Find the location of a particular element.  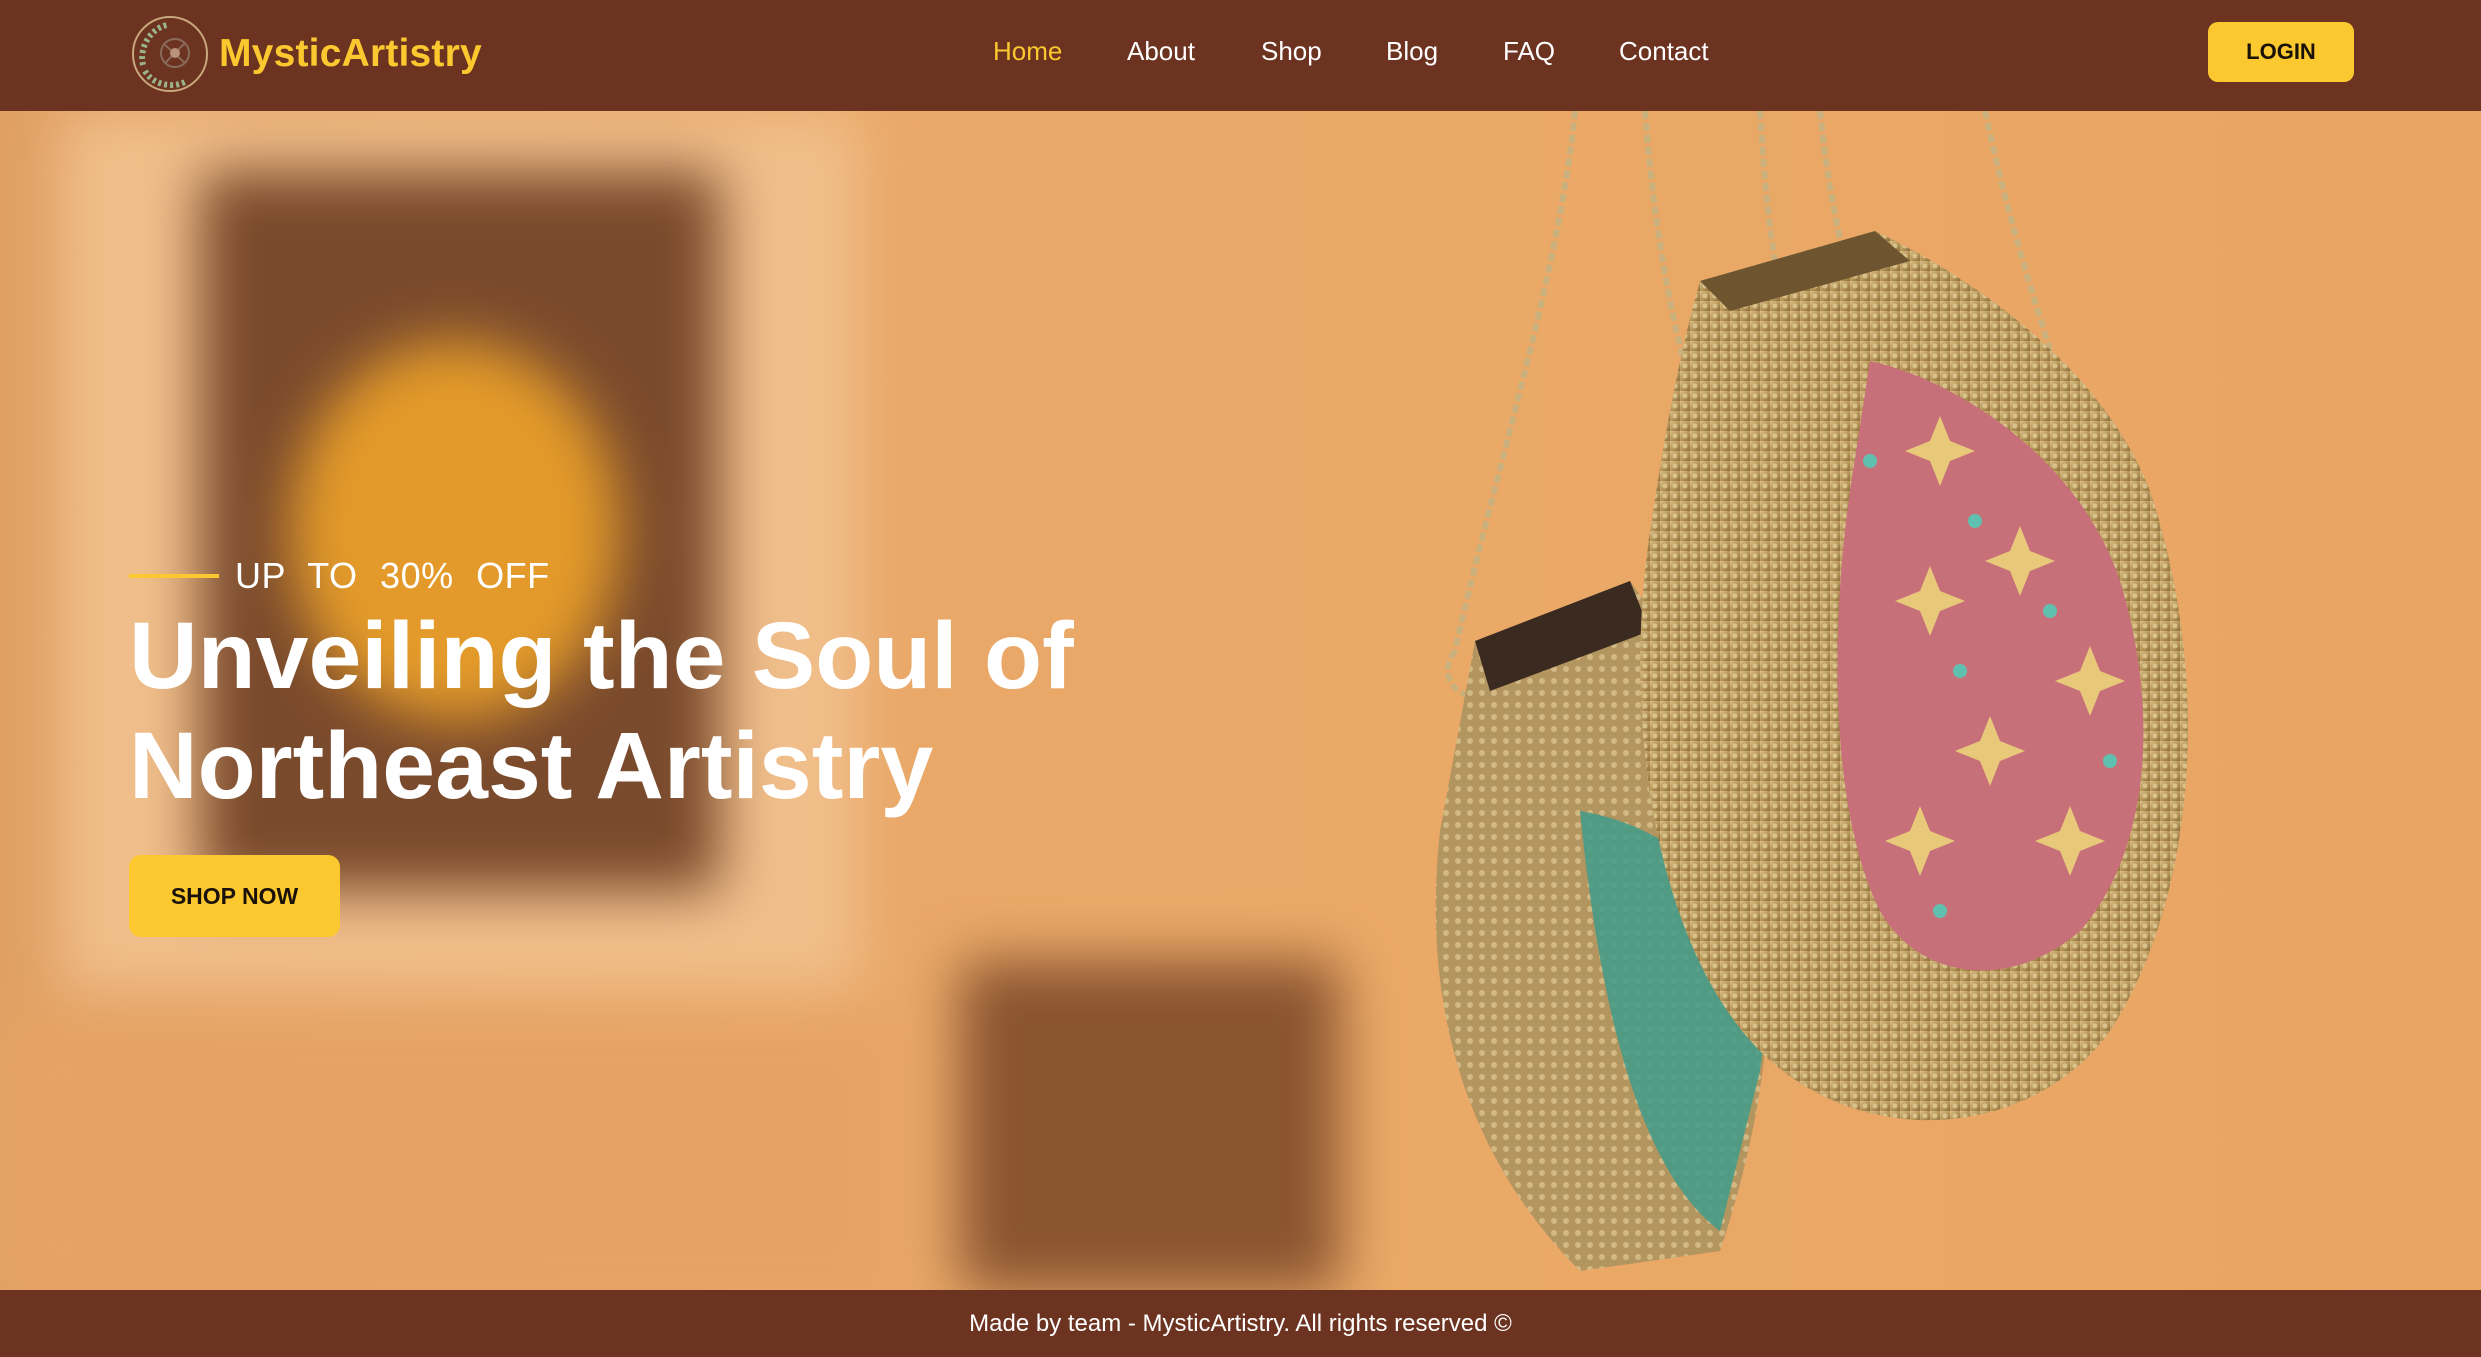

main-nav: Home About Shop Blog FAQ Contact is located at coordinates (1240, 55).